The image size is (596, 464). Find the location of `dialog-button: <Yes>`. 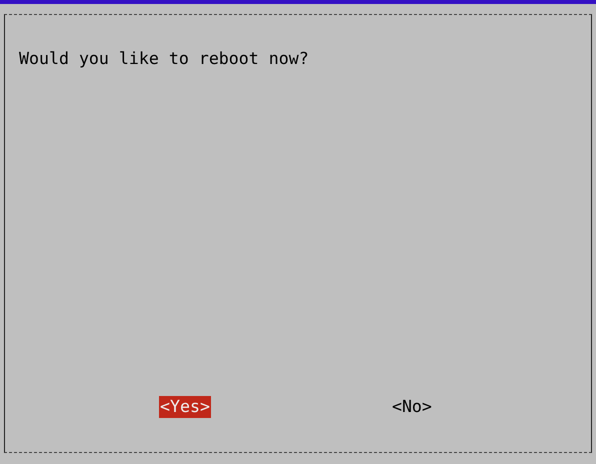

dialog-button: <Yes> is located at coordinates (185, 407).